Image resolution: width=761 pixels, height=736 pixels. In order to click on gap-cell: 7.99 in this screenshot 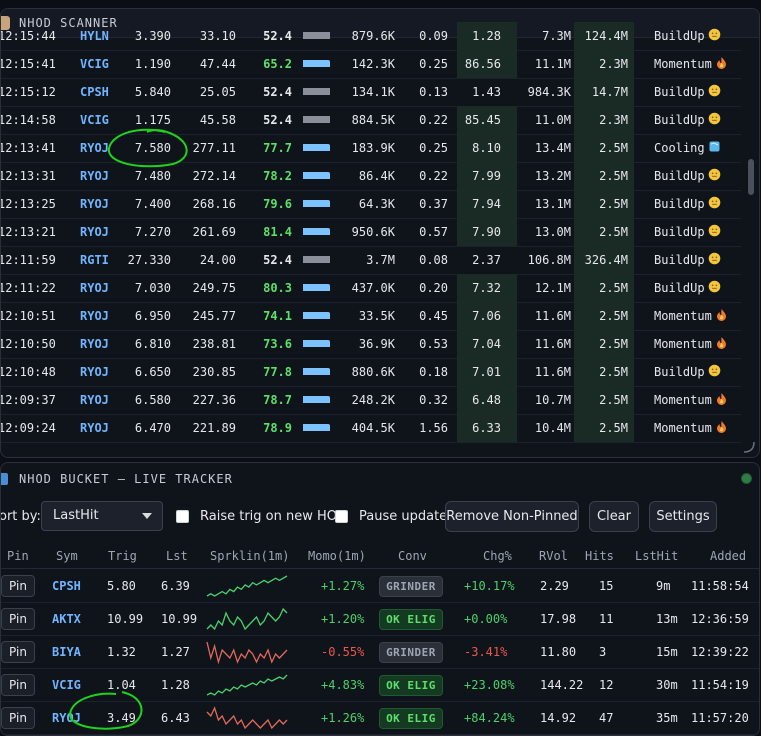, I will do `click(486, 176)`.